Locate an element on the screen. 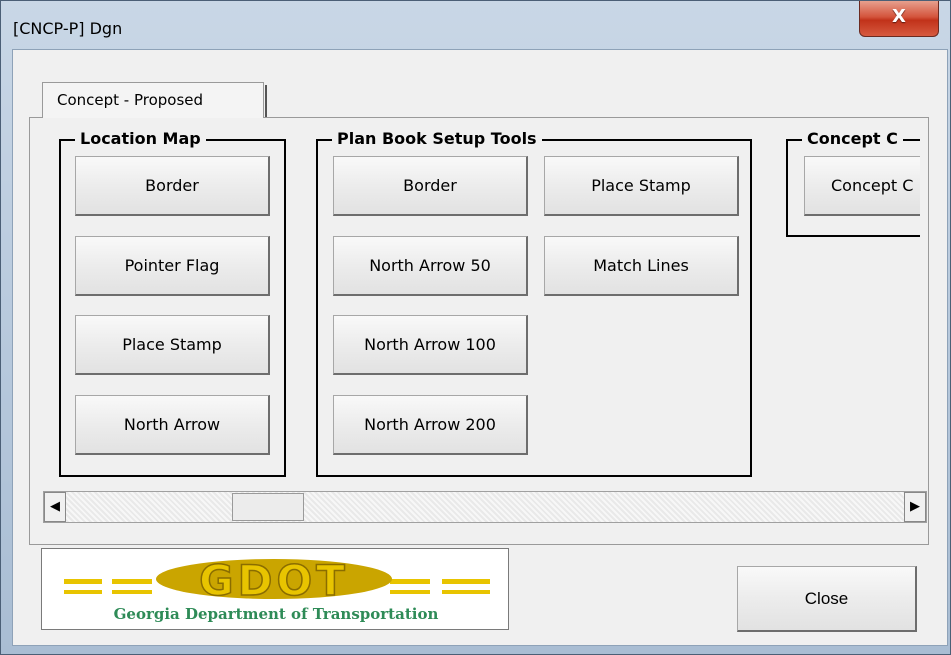  window-close-button: X is located at coordinates (899, 19).